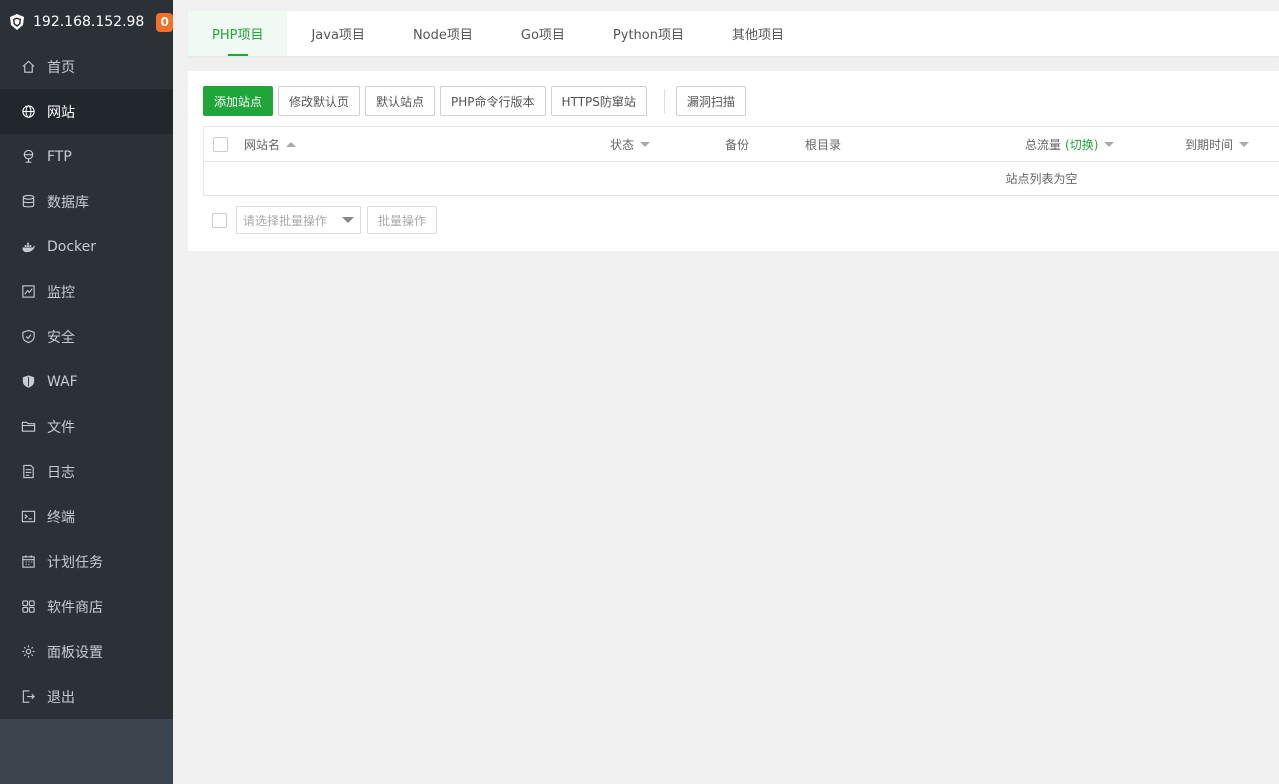 This screenshot has height=784, width=1279. I want to click on home-icon, so click(28, 67).